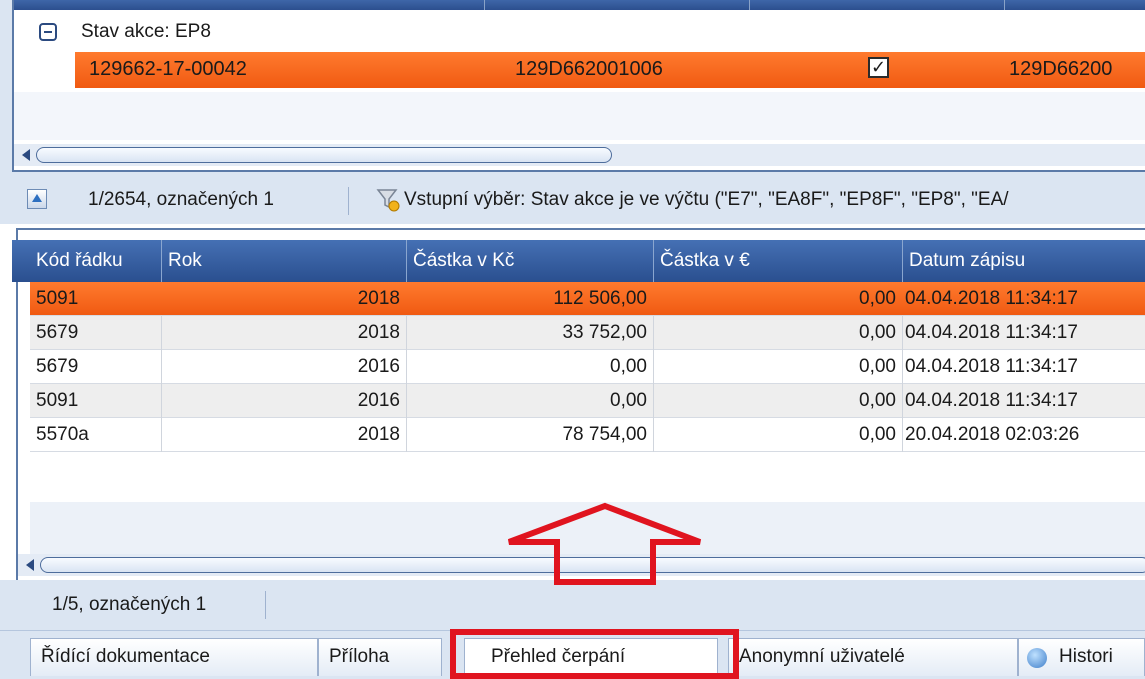 The image size is (1145, 679). I want to click on group-label: Stav akce: EP8, so click(146, 31).